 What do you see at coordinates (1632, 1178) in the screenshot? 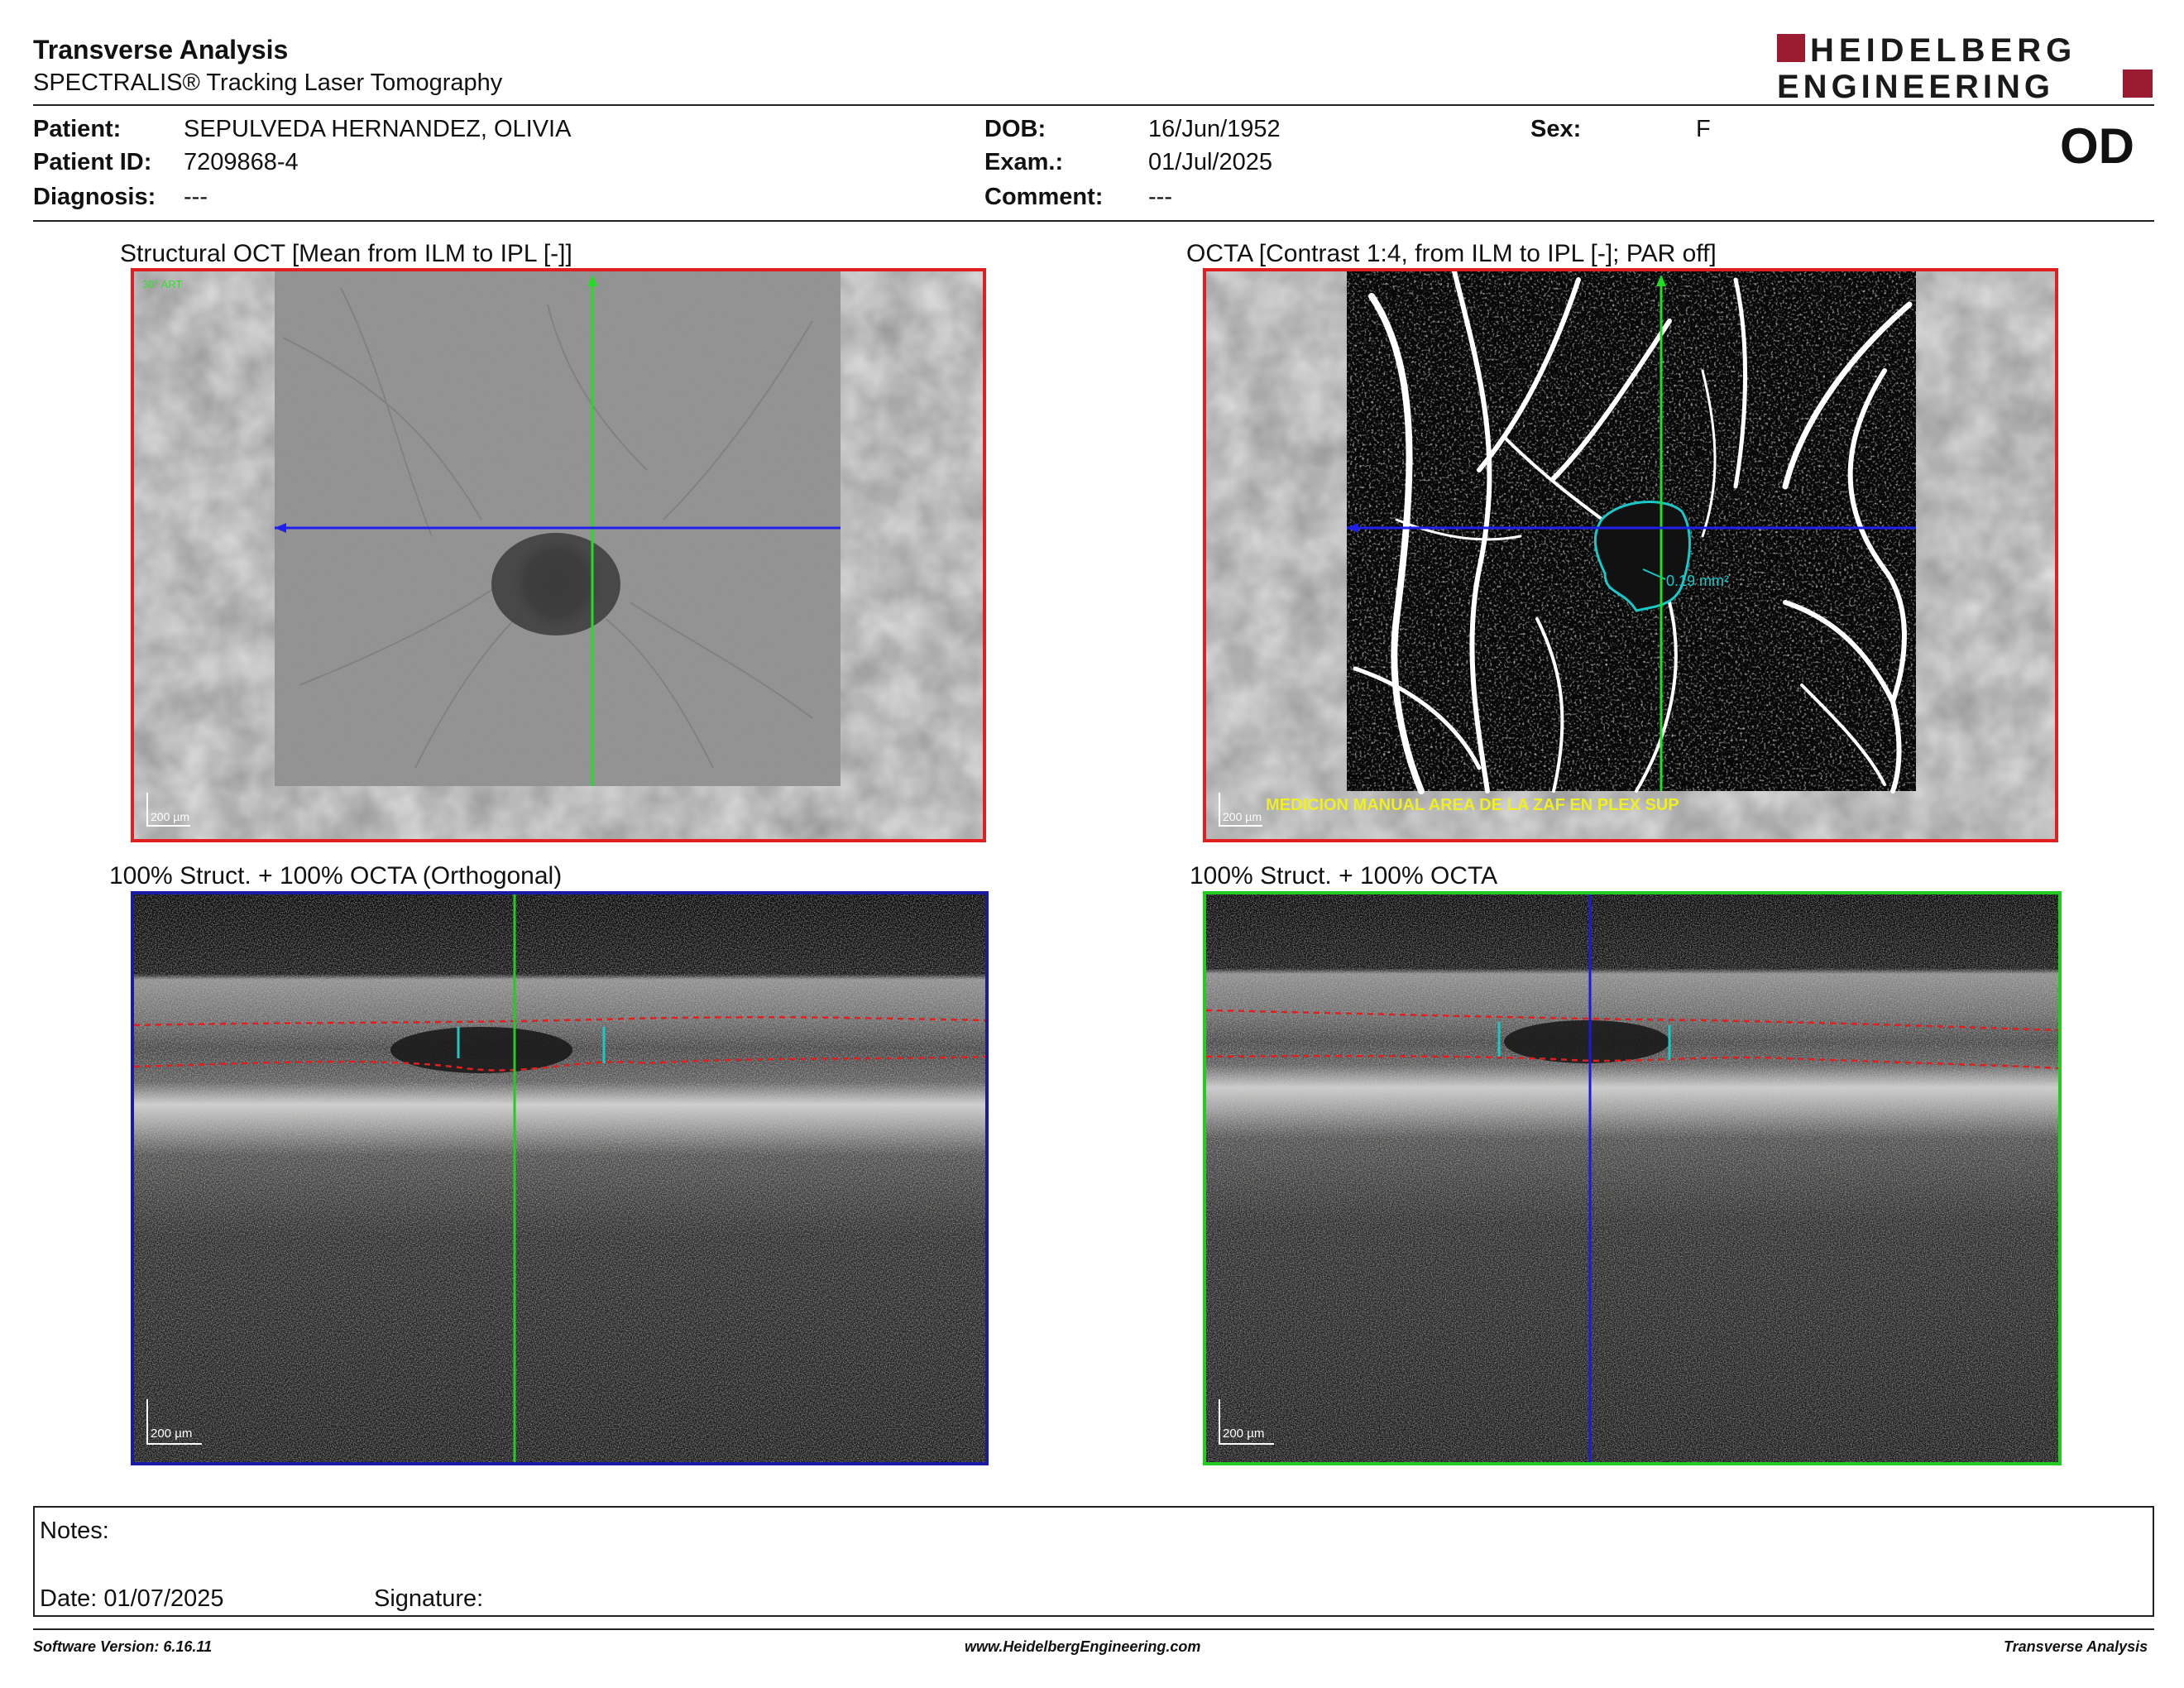
I see `bscan-image: 200 µm` at bounding box center [1632, 1178].